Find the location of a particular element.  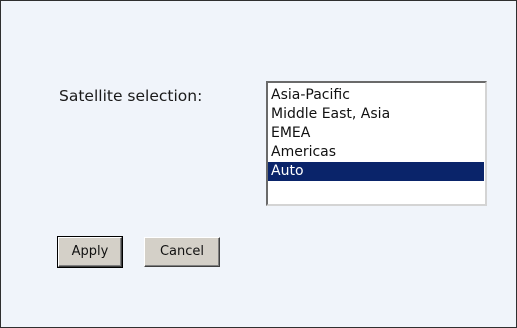

satellite-selection-label: Satellite selection: is located at coordinates (131, 96).